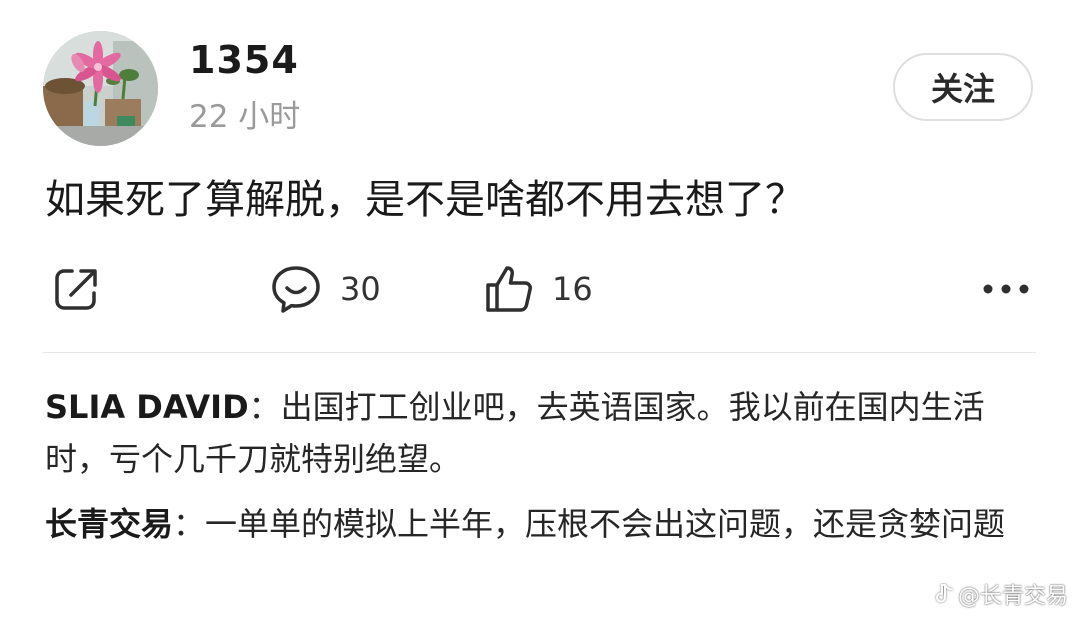  What do you see at coordinates (245, 117) in the screenshot?
I see `post-time: 22 小时` at bounding box center [245, 117].